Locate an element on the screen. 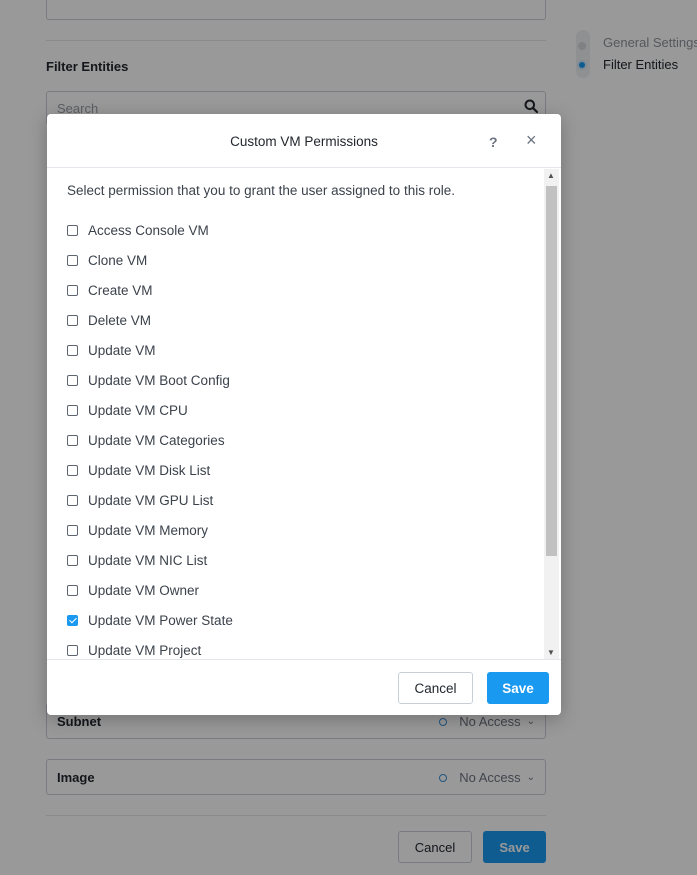 This screenshot has width=697, height=875. permission-item: Update VM Categories is located at coordinates (150, 440).